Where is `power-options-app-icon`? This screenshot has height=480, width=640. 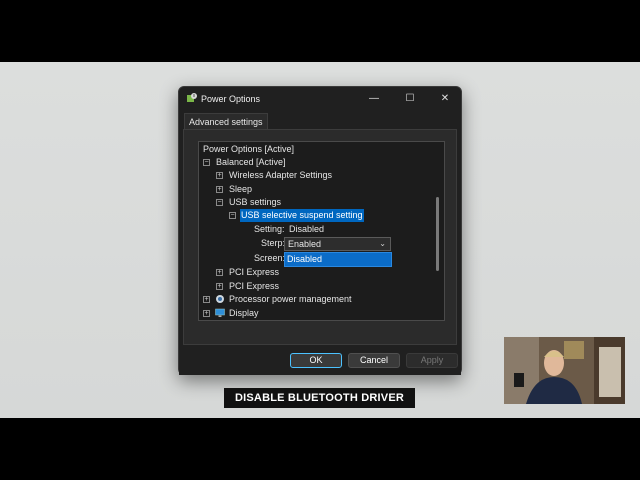
power-options-app-icon is located at coordinates (192, 97).